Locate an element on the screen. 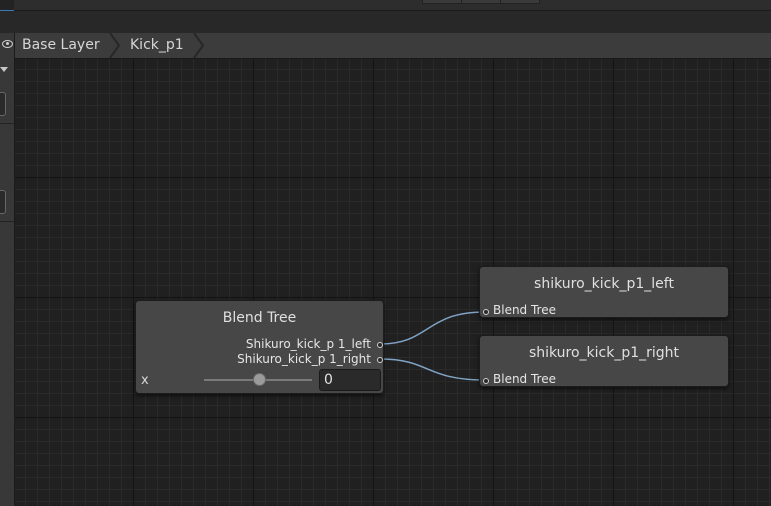 The height and width of the screenshot is (506, 771). breadcrumb: Base Layer Kick_p1 is located at coordinates (386, 46).